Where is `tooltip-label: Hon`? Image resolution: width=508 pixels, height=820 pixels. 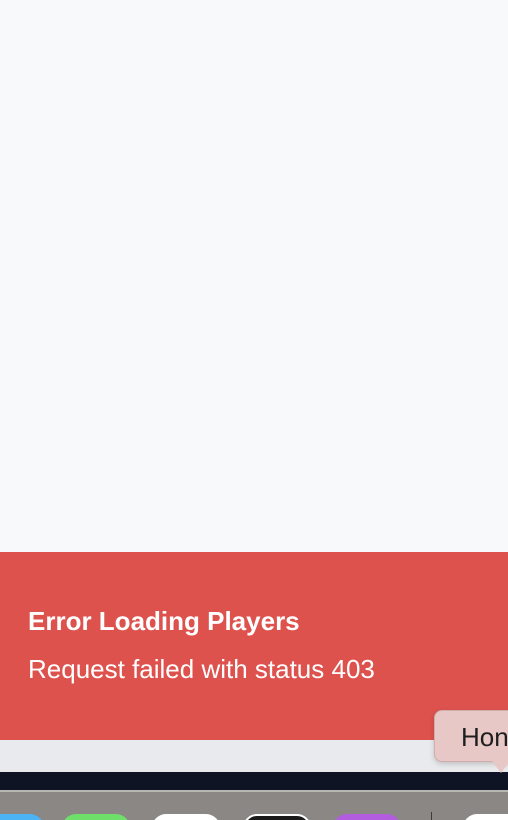 tooltip-label: Hon is located at coordinates (484, 737).